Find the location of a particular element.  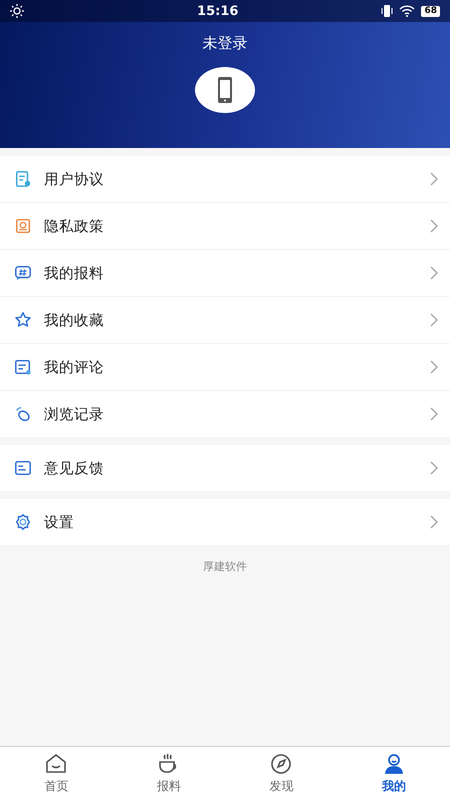

tab: 发现 is located at coordinates (281, 773).